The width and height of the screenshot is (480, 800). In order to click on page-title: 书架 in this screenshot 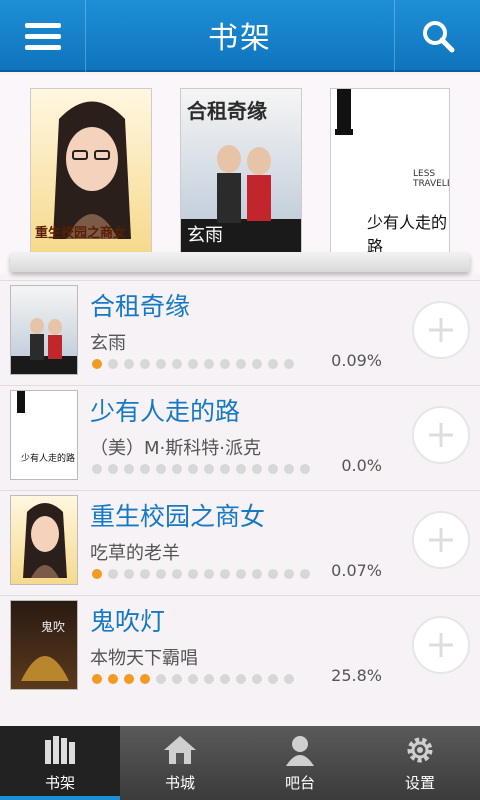, I will do `click(240, 38)`.